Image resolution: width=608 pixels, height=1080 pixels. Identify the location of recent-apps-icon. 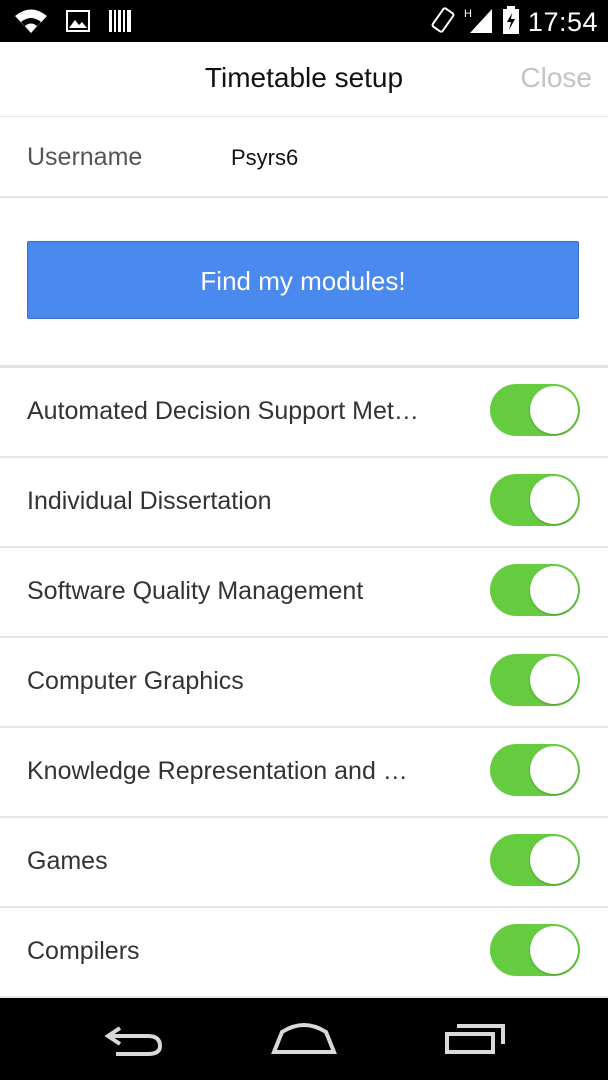
(476, 1040).